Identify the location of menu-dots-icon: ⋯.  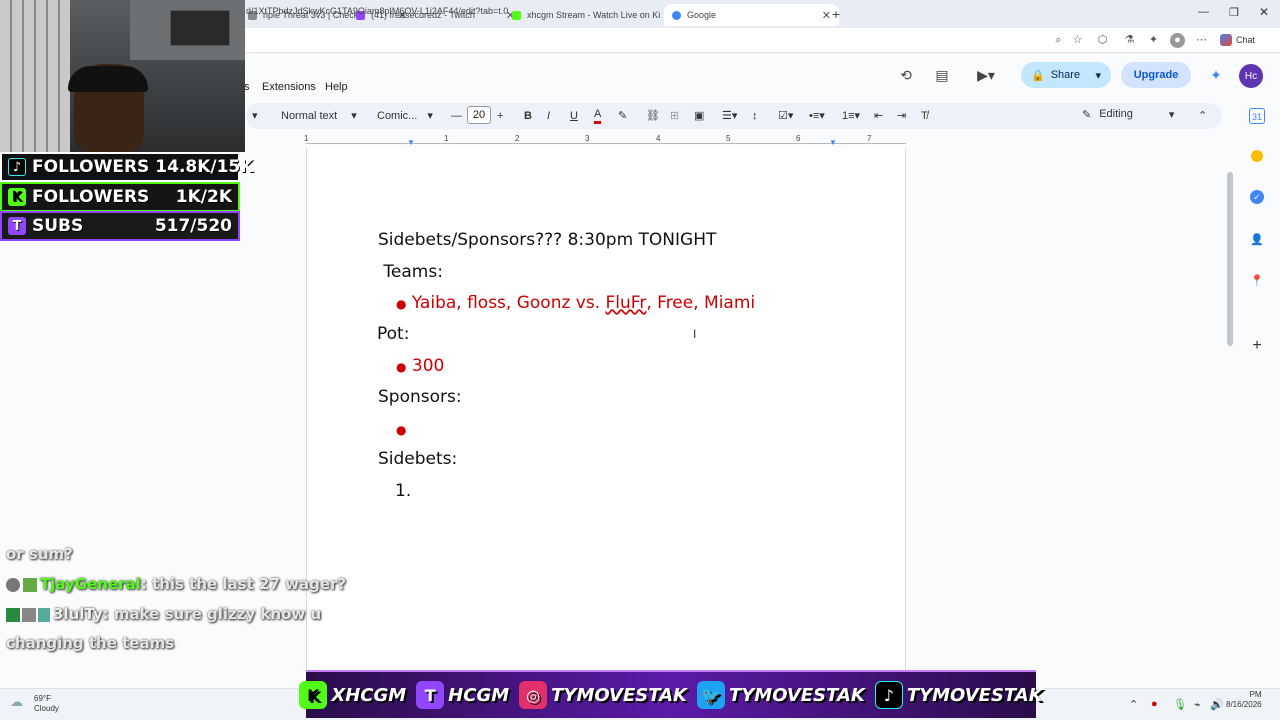
(1201, 40).